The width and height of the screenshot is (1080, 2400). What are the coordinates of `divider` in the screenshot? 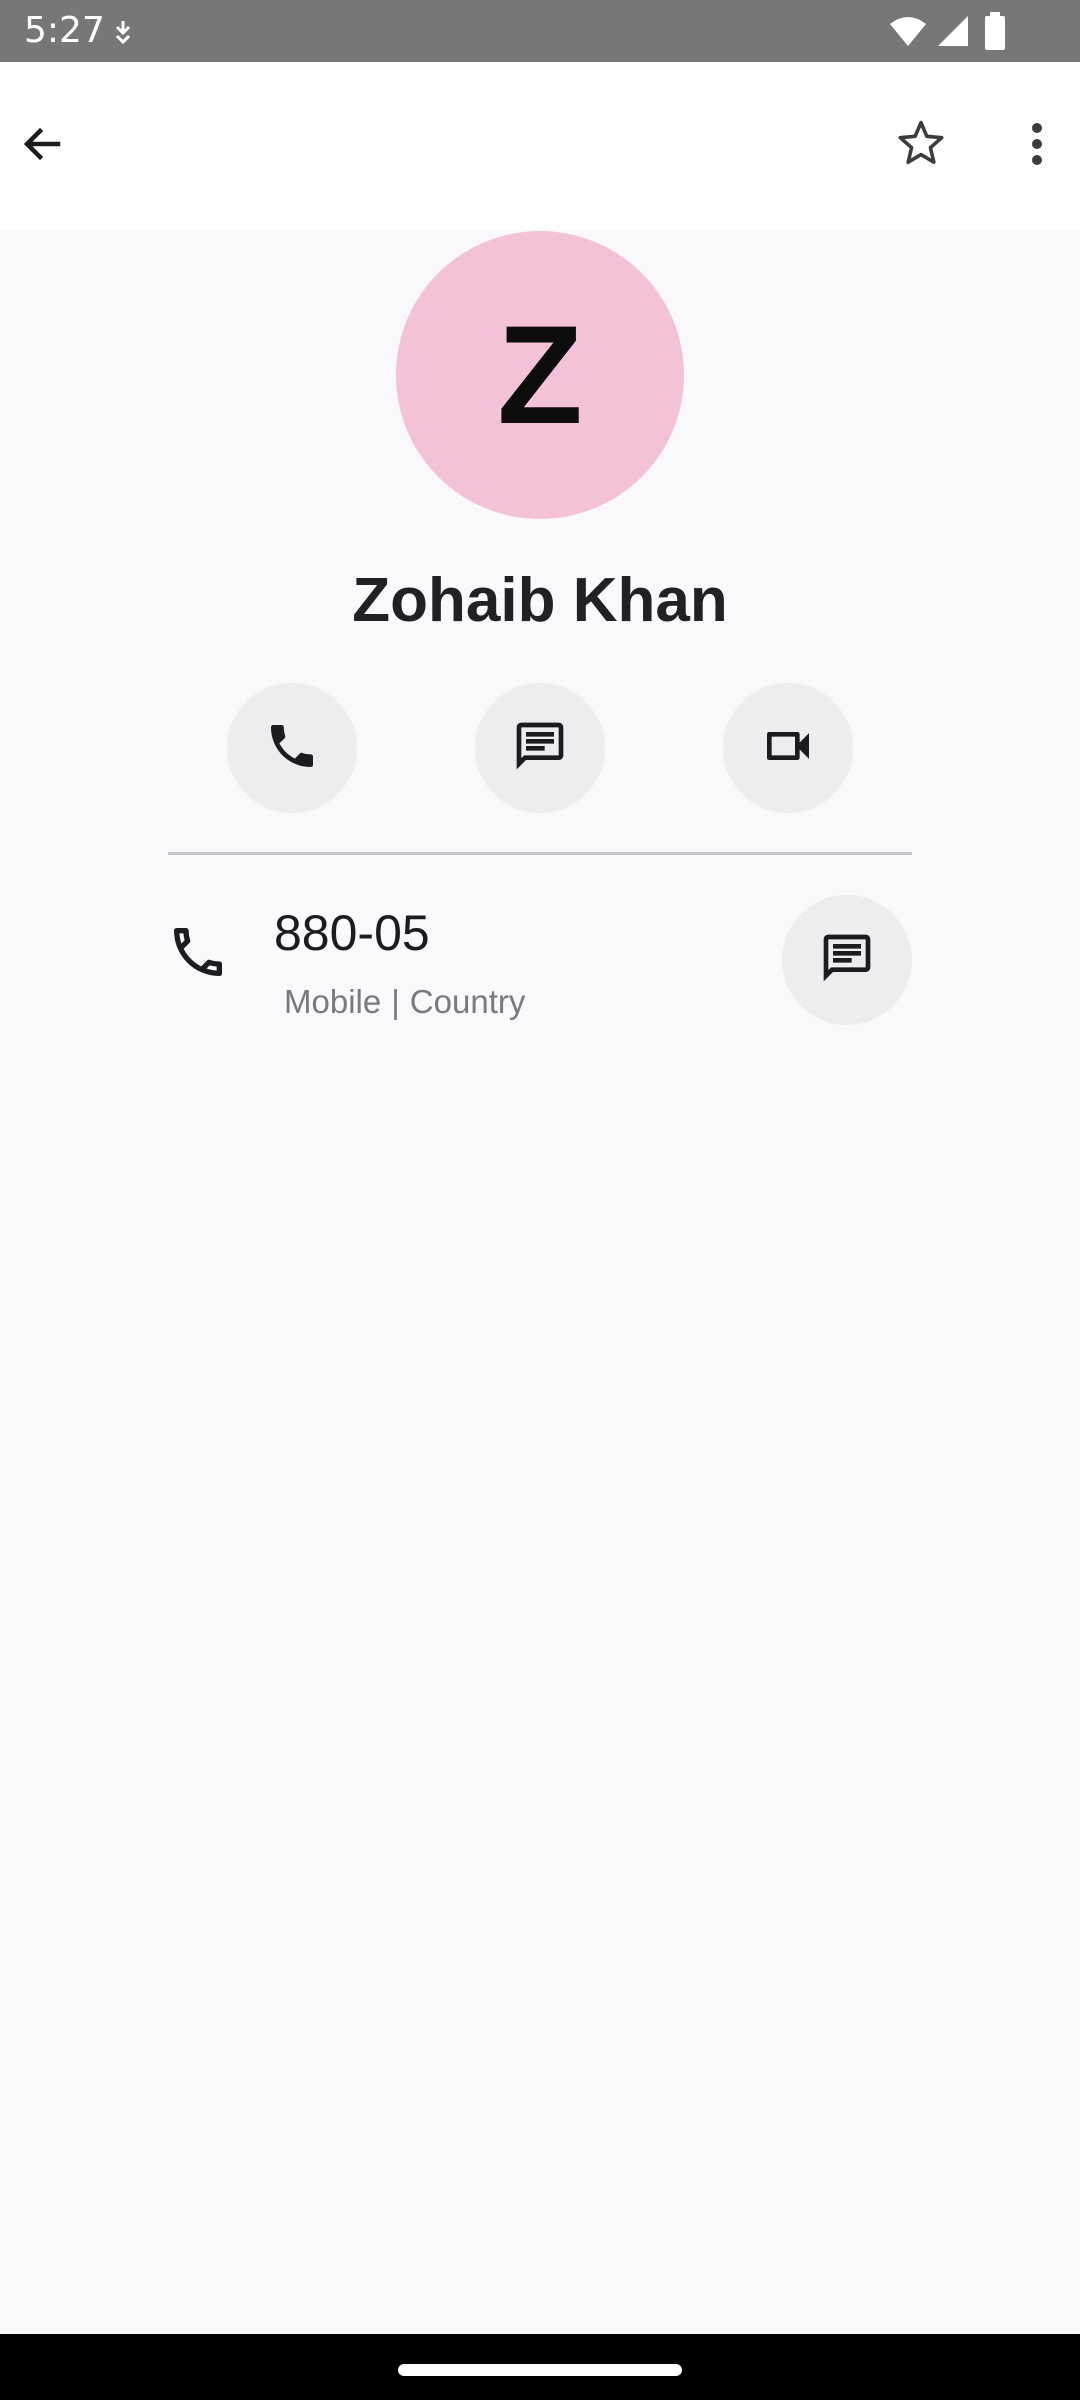 It's located at (540, 853).